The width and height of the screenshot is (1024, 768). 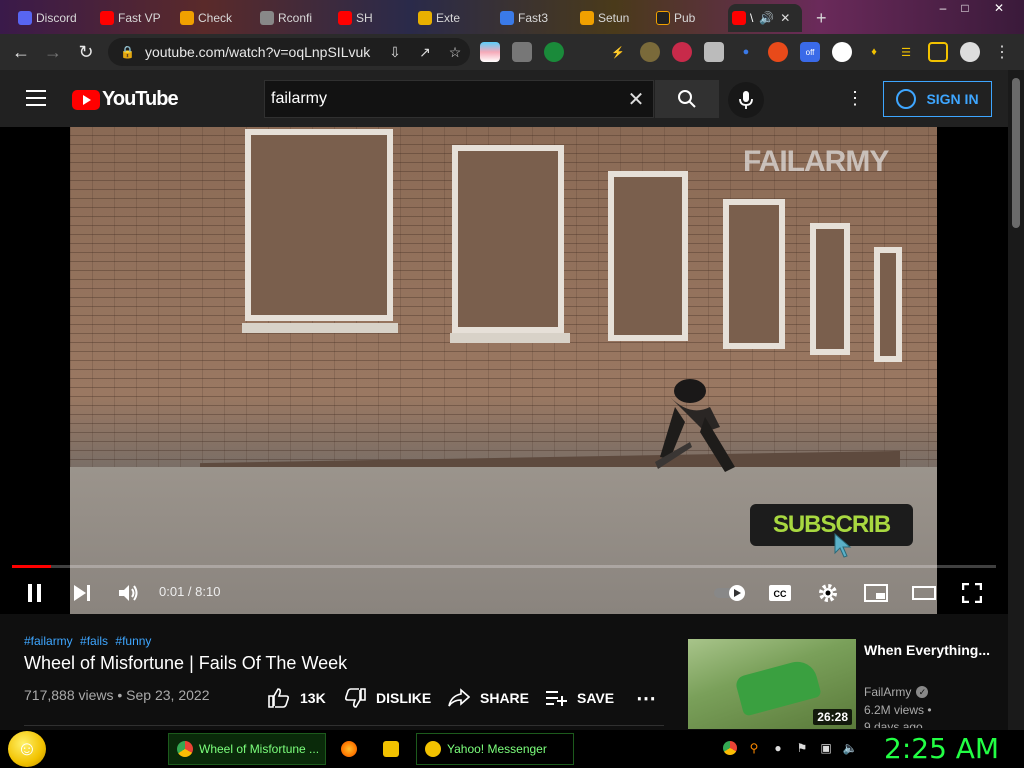 I want to click on voice-search-button, so click(x=746, y=100).